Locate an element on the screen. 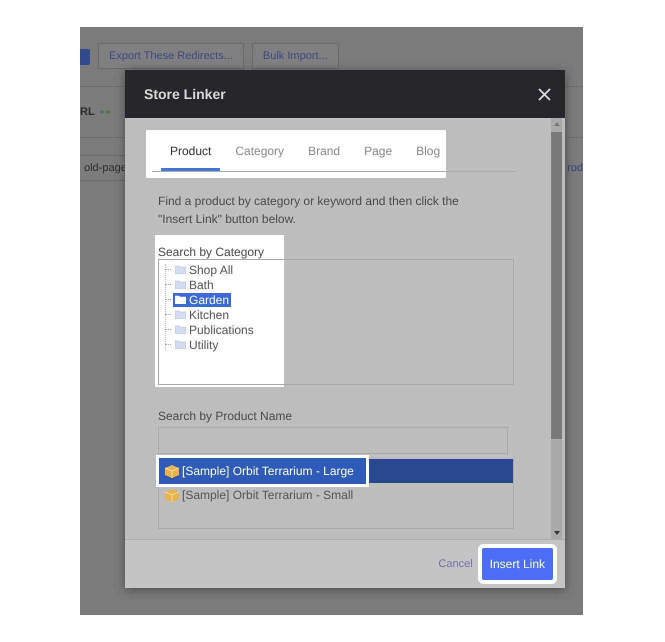 The height and width of the screenshot is (642, 665). tree-item: Publications is located at coordinates (214, 329).